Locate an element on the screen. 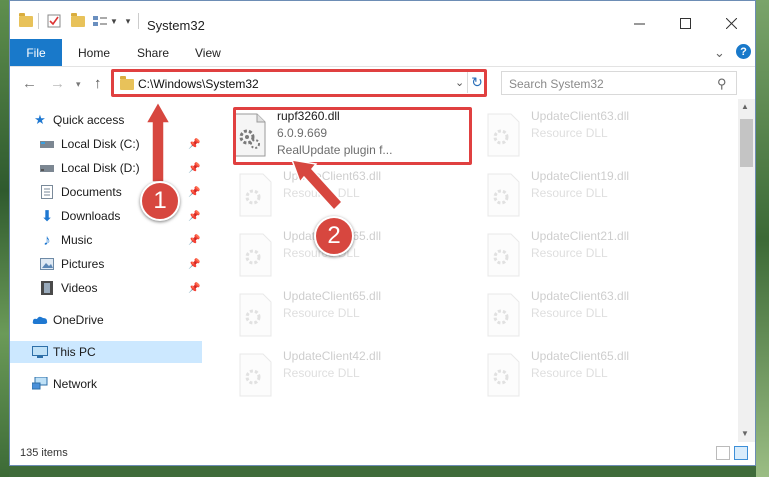 Image resolution: width=769 pixels, height=477 pixels. step-1-badge: 1 is located at coordinates (160, 201).